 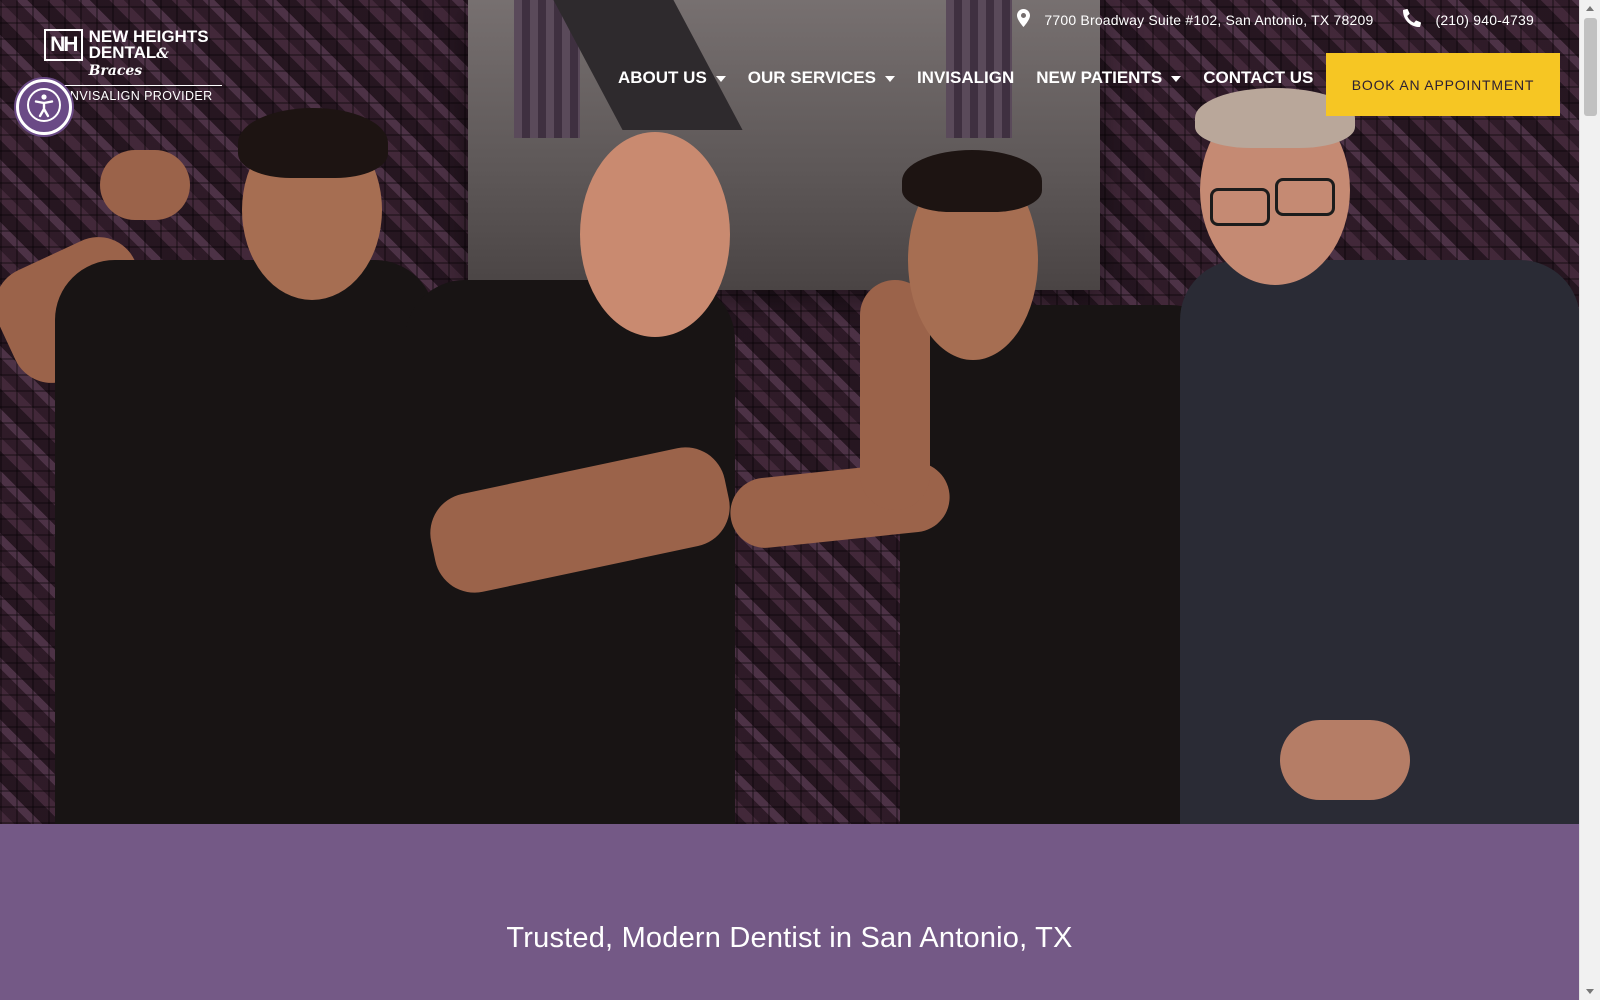 What do you see at coordinates (672, 78) in the screenshot?
I see `nav-about-us: ABOUT US` at bounding box center [672, 78].